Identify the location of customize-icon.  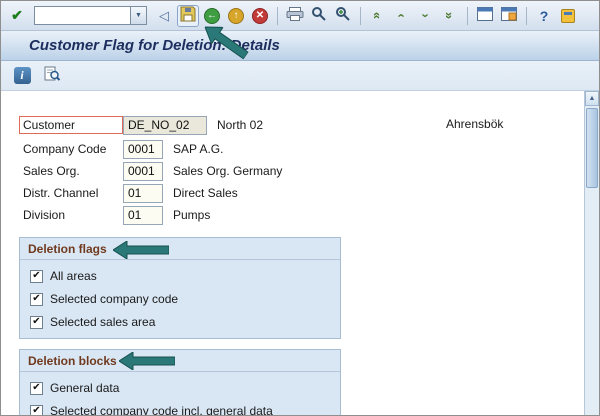
(568, 15).